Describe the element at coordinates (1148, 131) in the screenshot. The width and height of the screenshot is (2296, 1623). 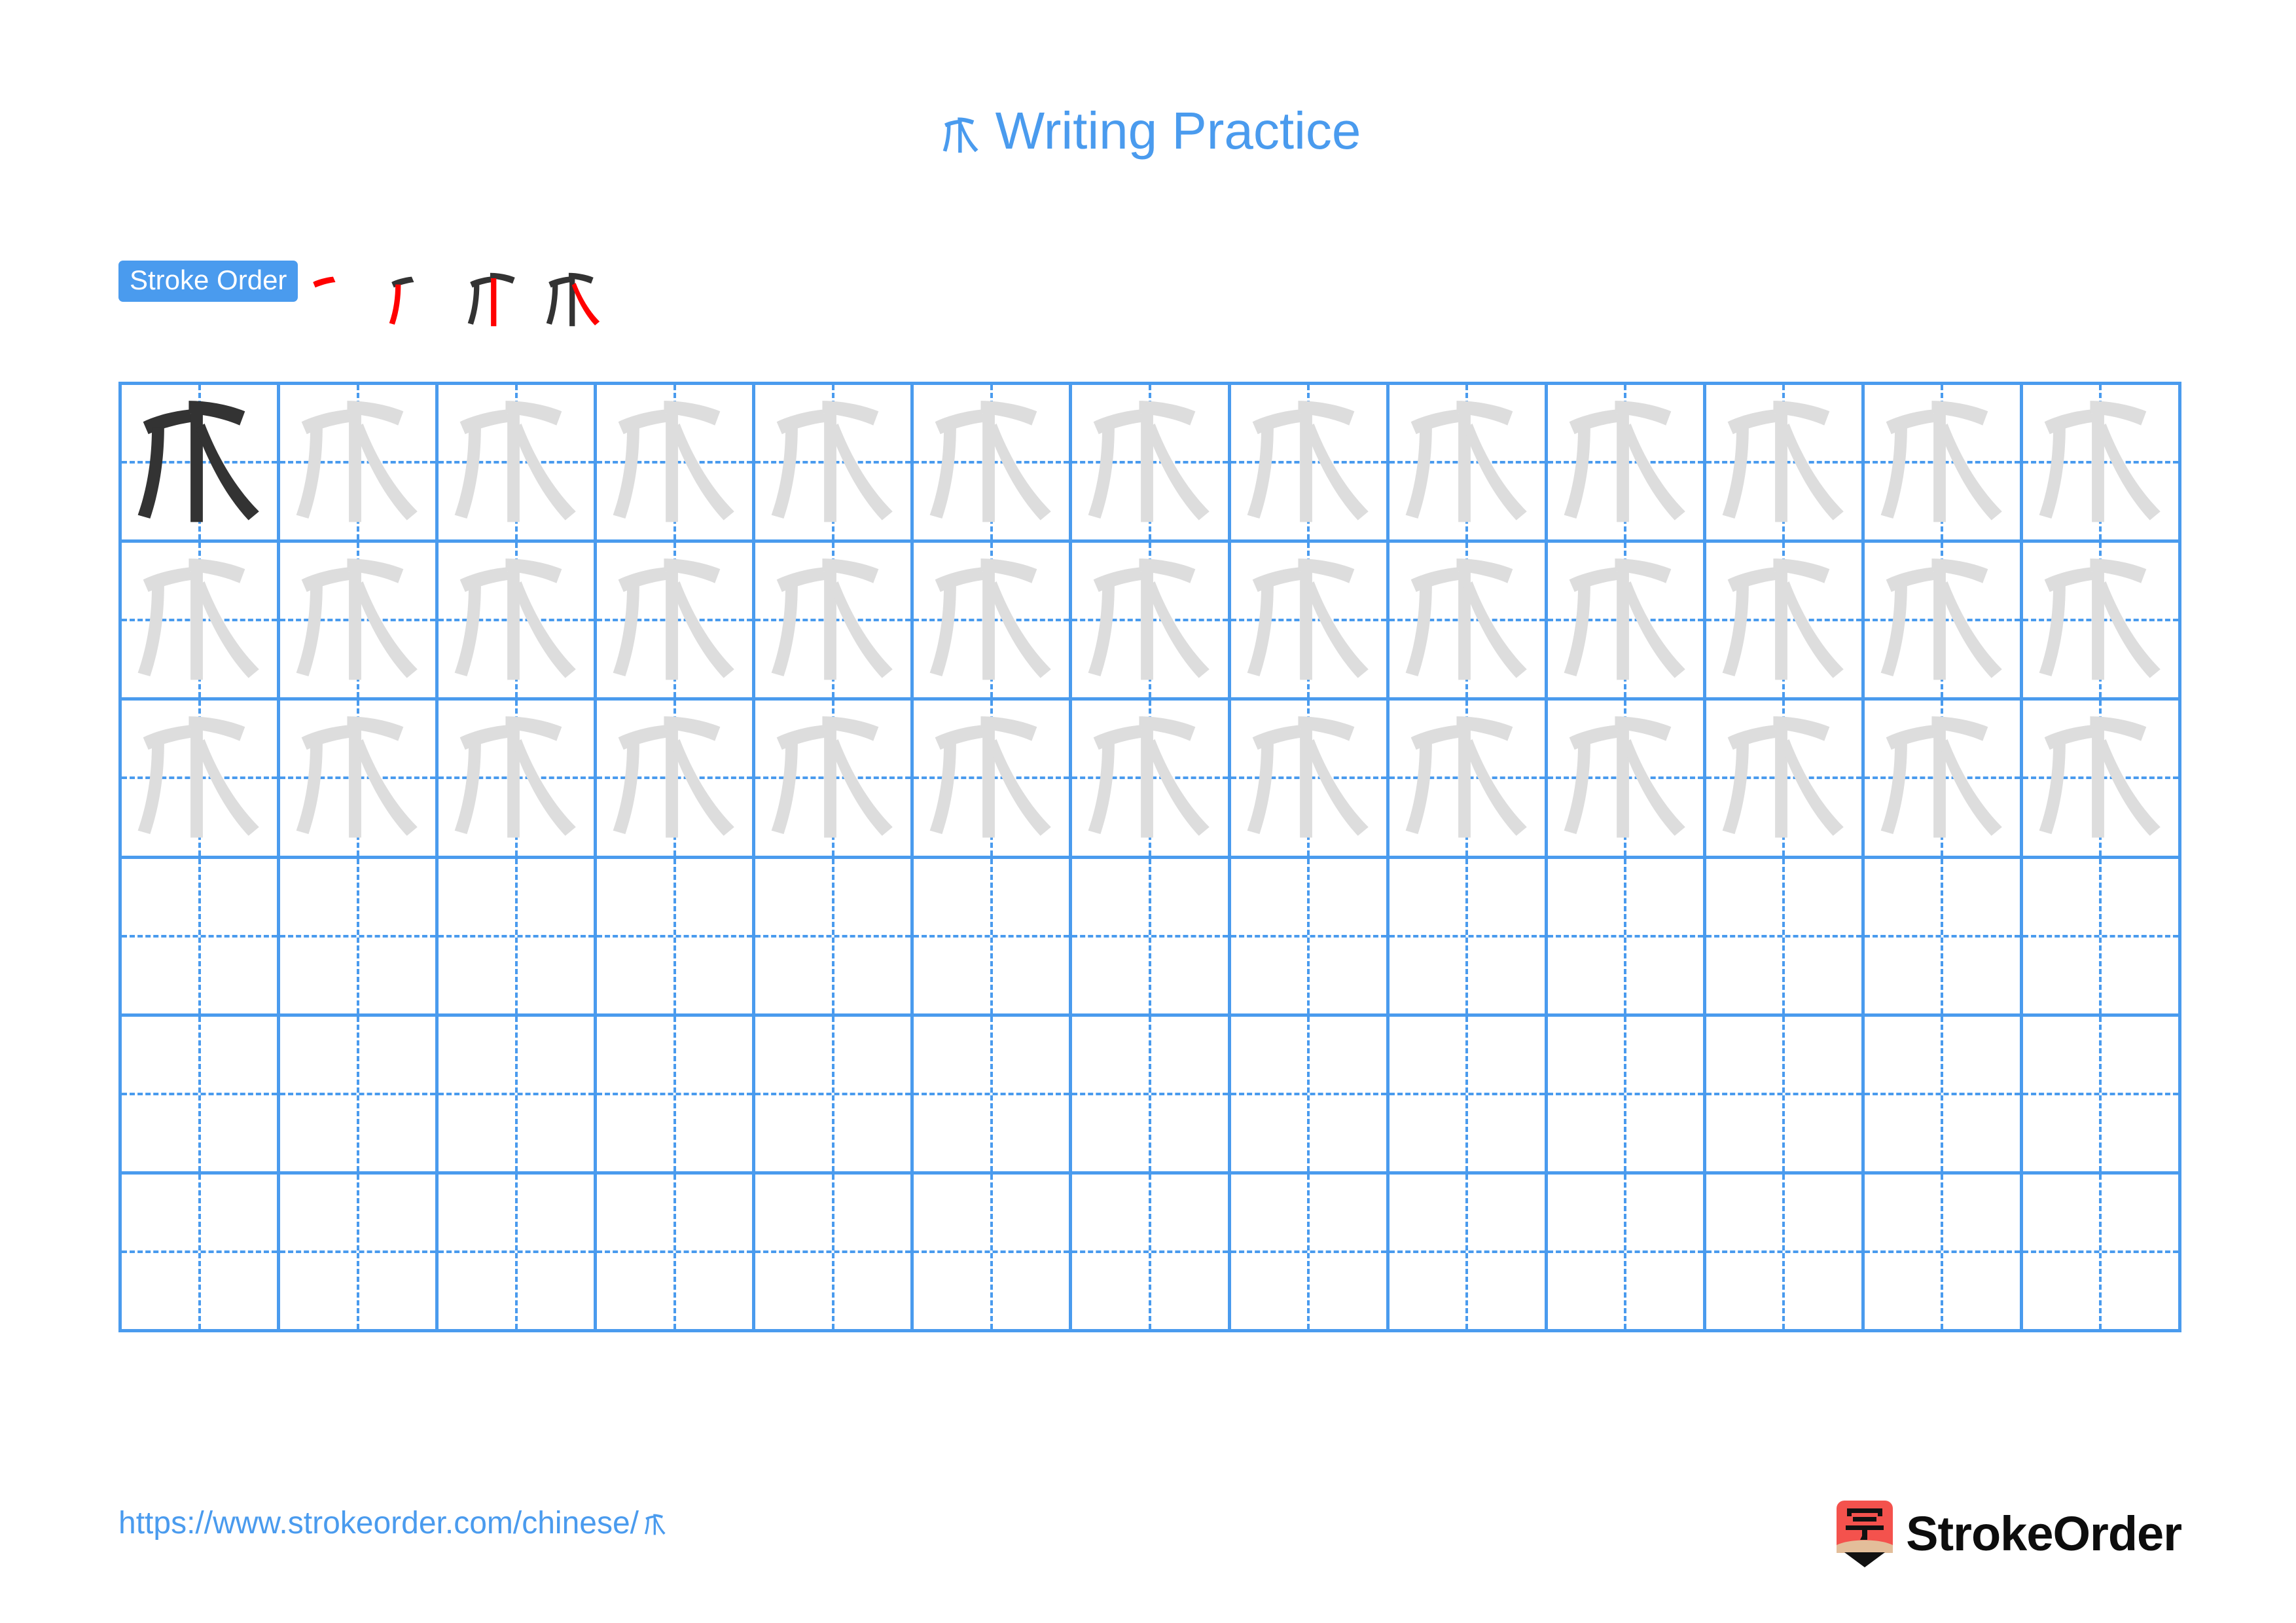
I see `page-title: Writing Practice` at that location.